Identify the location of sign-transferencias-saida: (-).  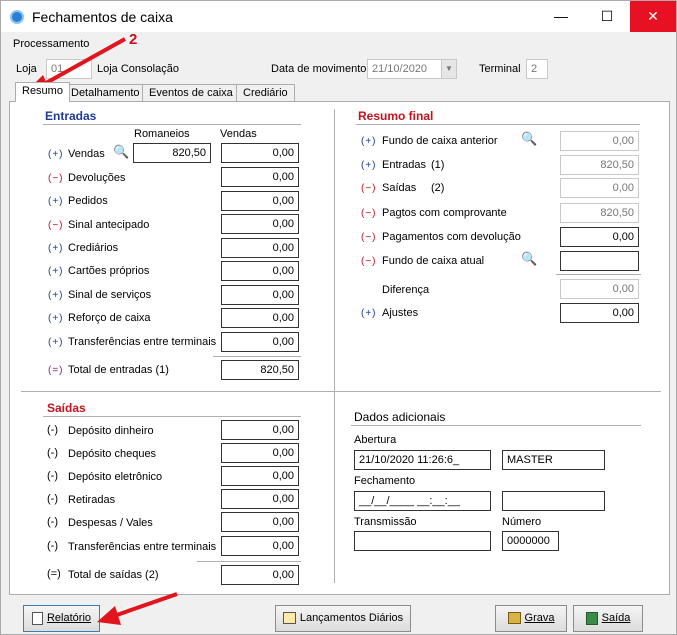
(52, 546).